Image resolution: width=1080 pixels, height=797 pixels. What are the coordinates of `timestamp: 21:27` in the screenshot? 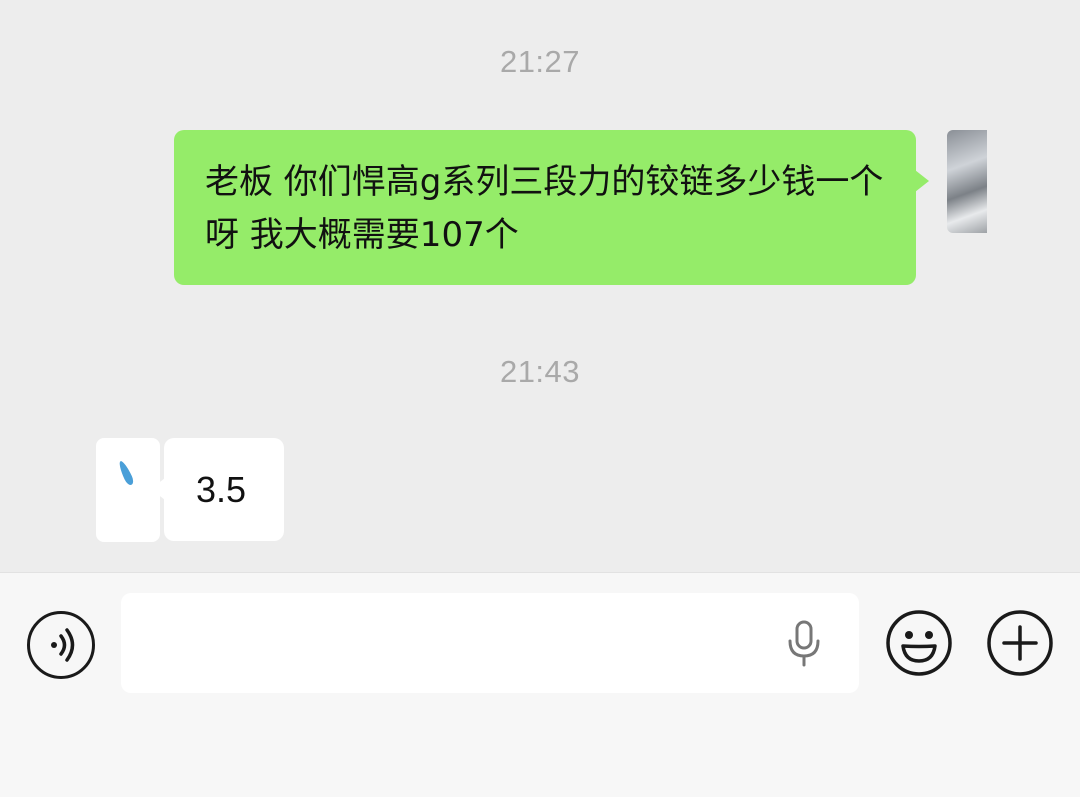 It's located at (540, 61).